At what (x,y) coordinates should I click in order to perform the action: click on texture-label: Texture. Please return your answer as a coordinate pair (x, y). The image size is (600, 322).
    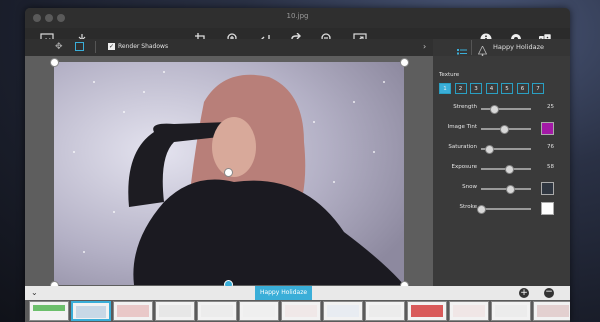
    Looking at the image, I should click on (449, 75).